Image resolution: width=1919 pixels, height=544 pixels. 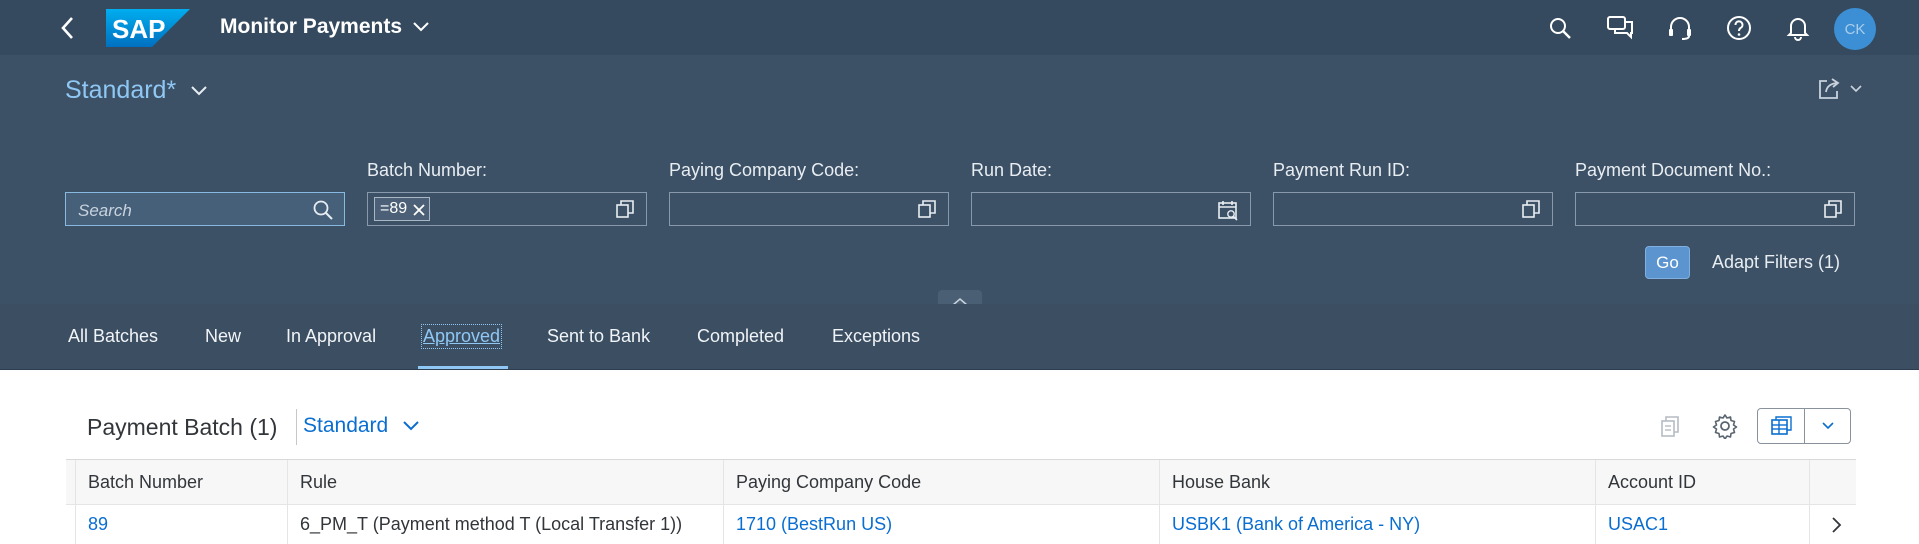 What do you see at coordinates (105, 210) in the screenshot?
I see `search-placeholder: Search` at bounding box center [105, 210].